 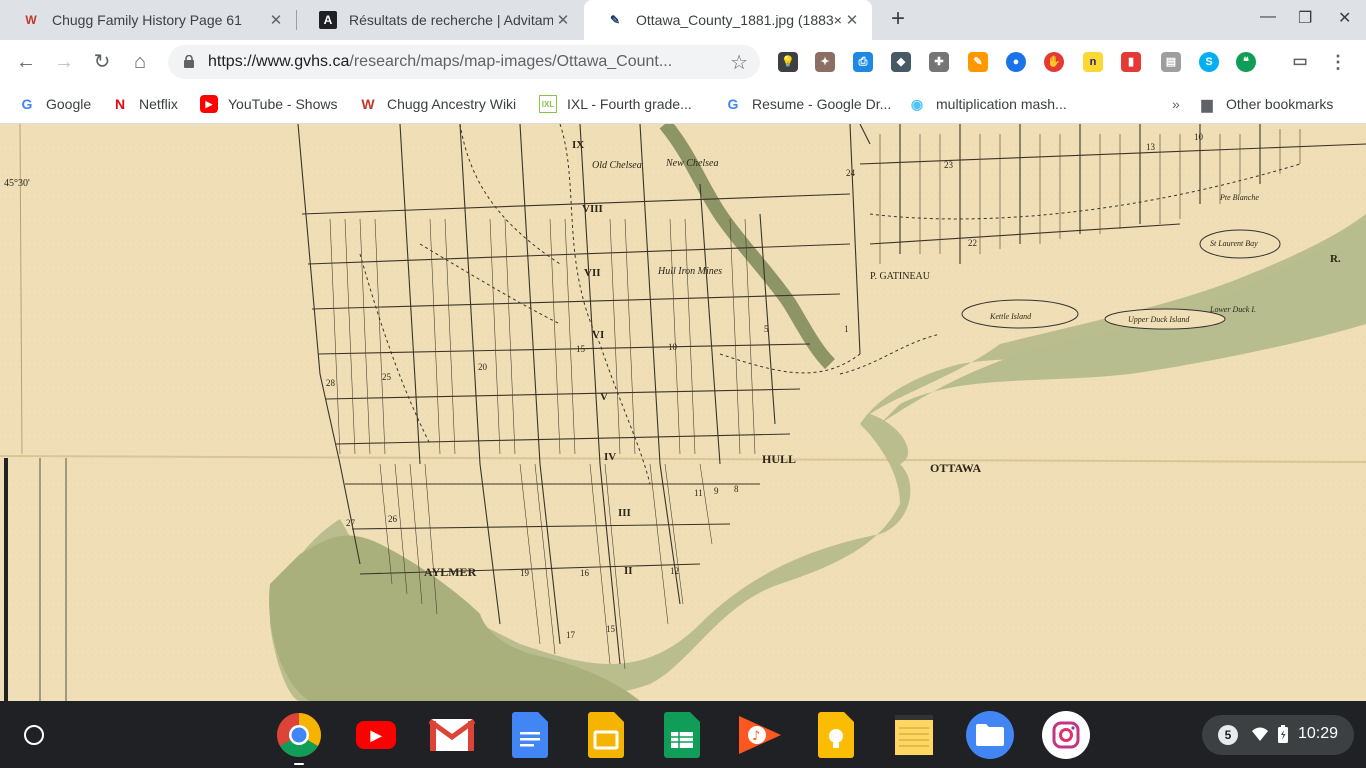 What do you see at coordinates (1232, 309) in the screenshot?
I see `lower-duck-label: Lower Duck I.` at bounding box center [1232, 309].